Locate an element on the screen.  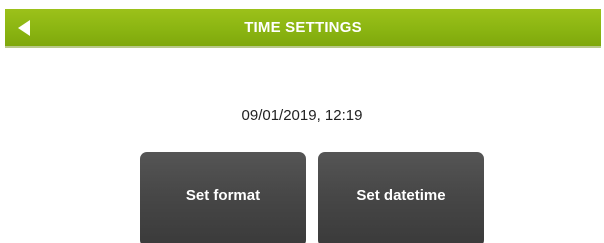
page-title: TIME SETTINGS is located at coordinates (303, 27).